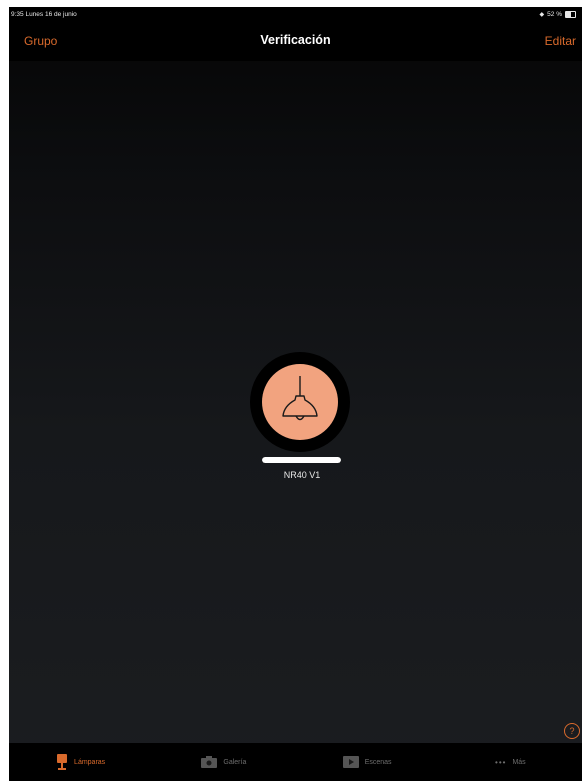 The height and width of the screenshot is (781, 582). I want to click on lamp-name: NR40 V1, so click(302, 475).